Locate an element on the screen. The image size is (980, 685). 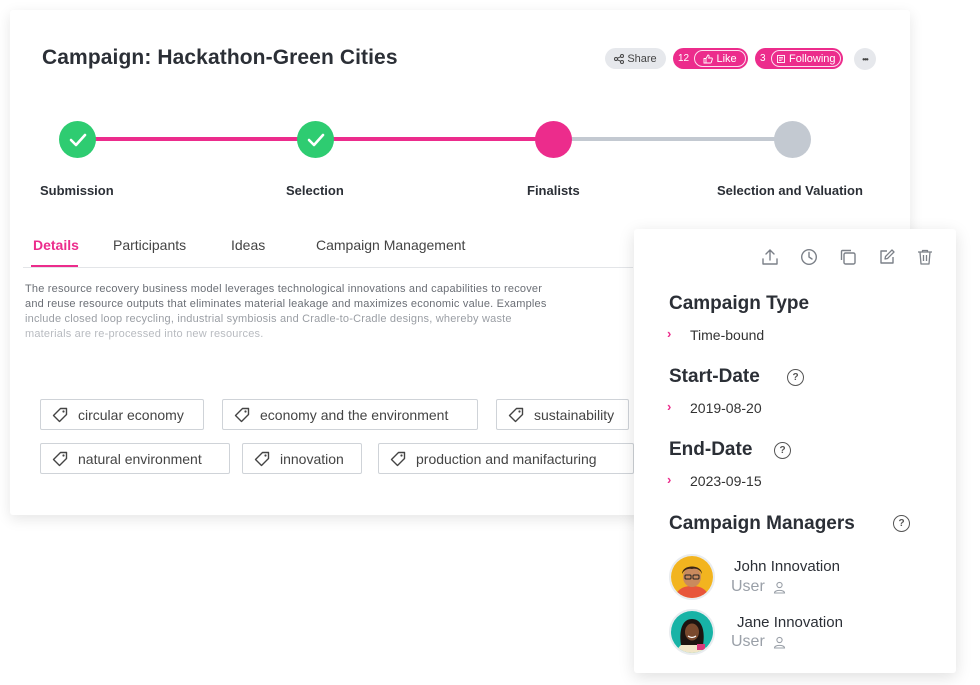
edit-icon is located at coordinates (887, 256).